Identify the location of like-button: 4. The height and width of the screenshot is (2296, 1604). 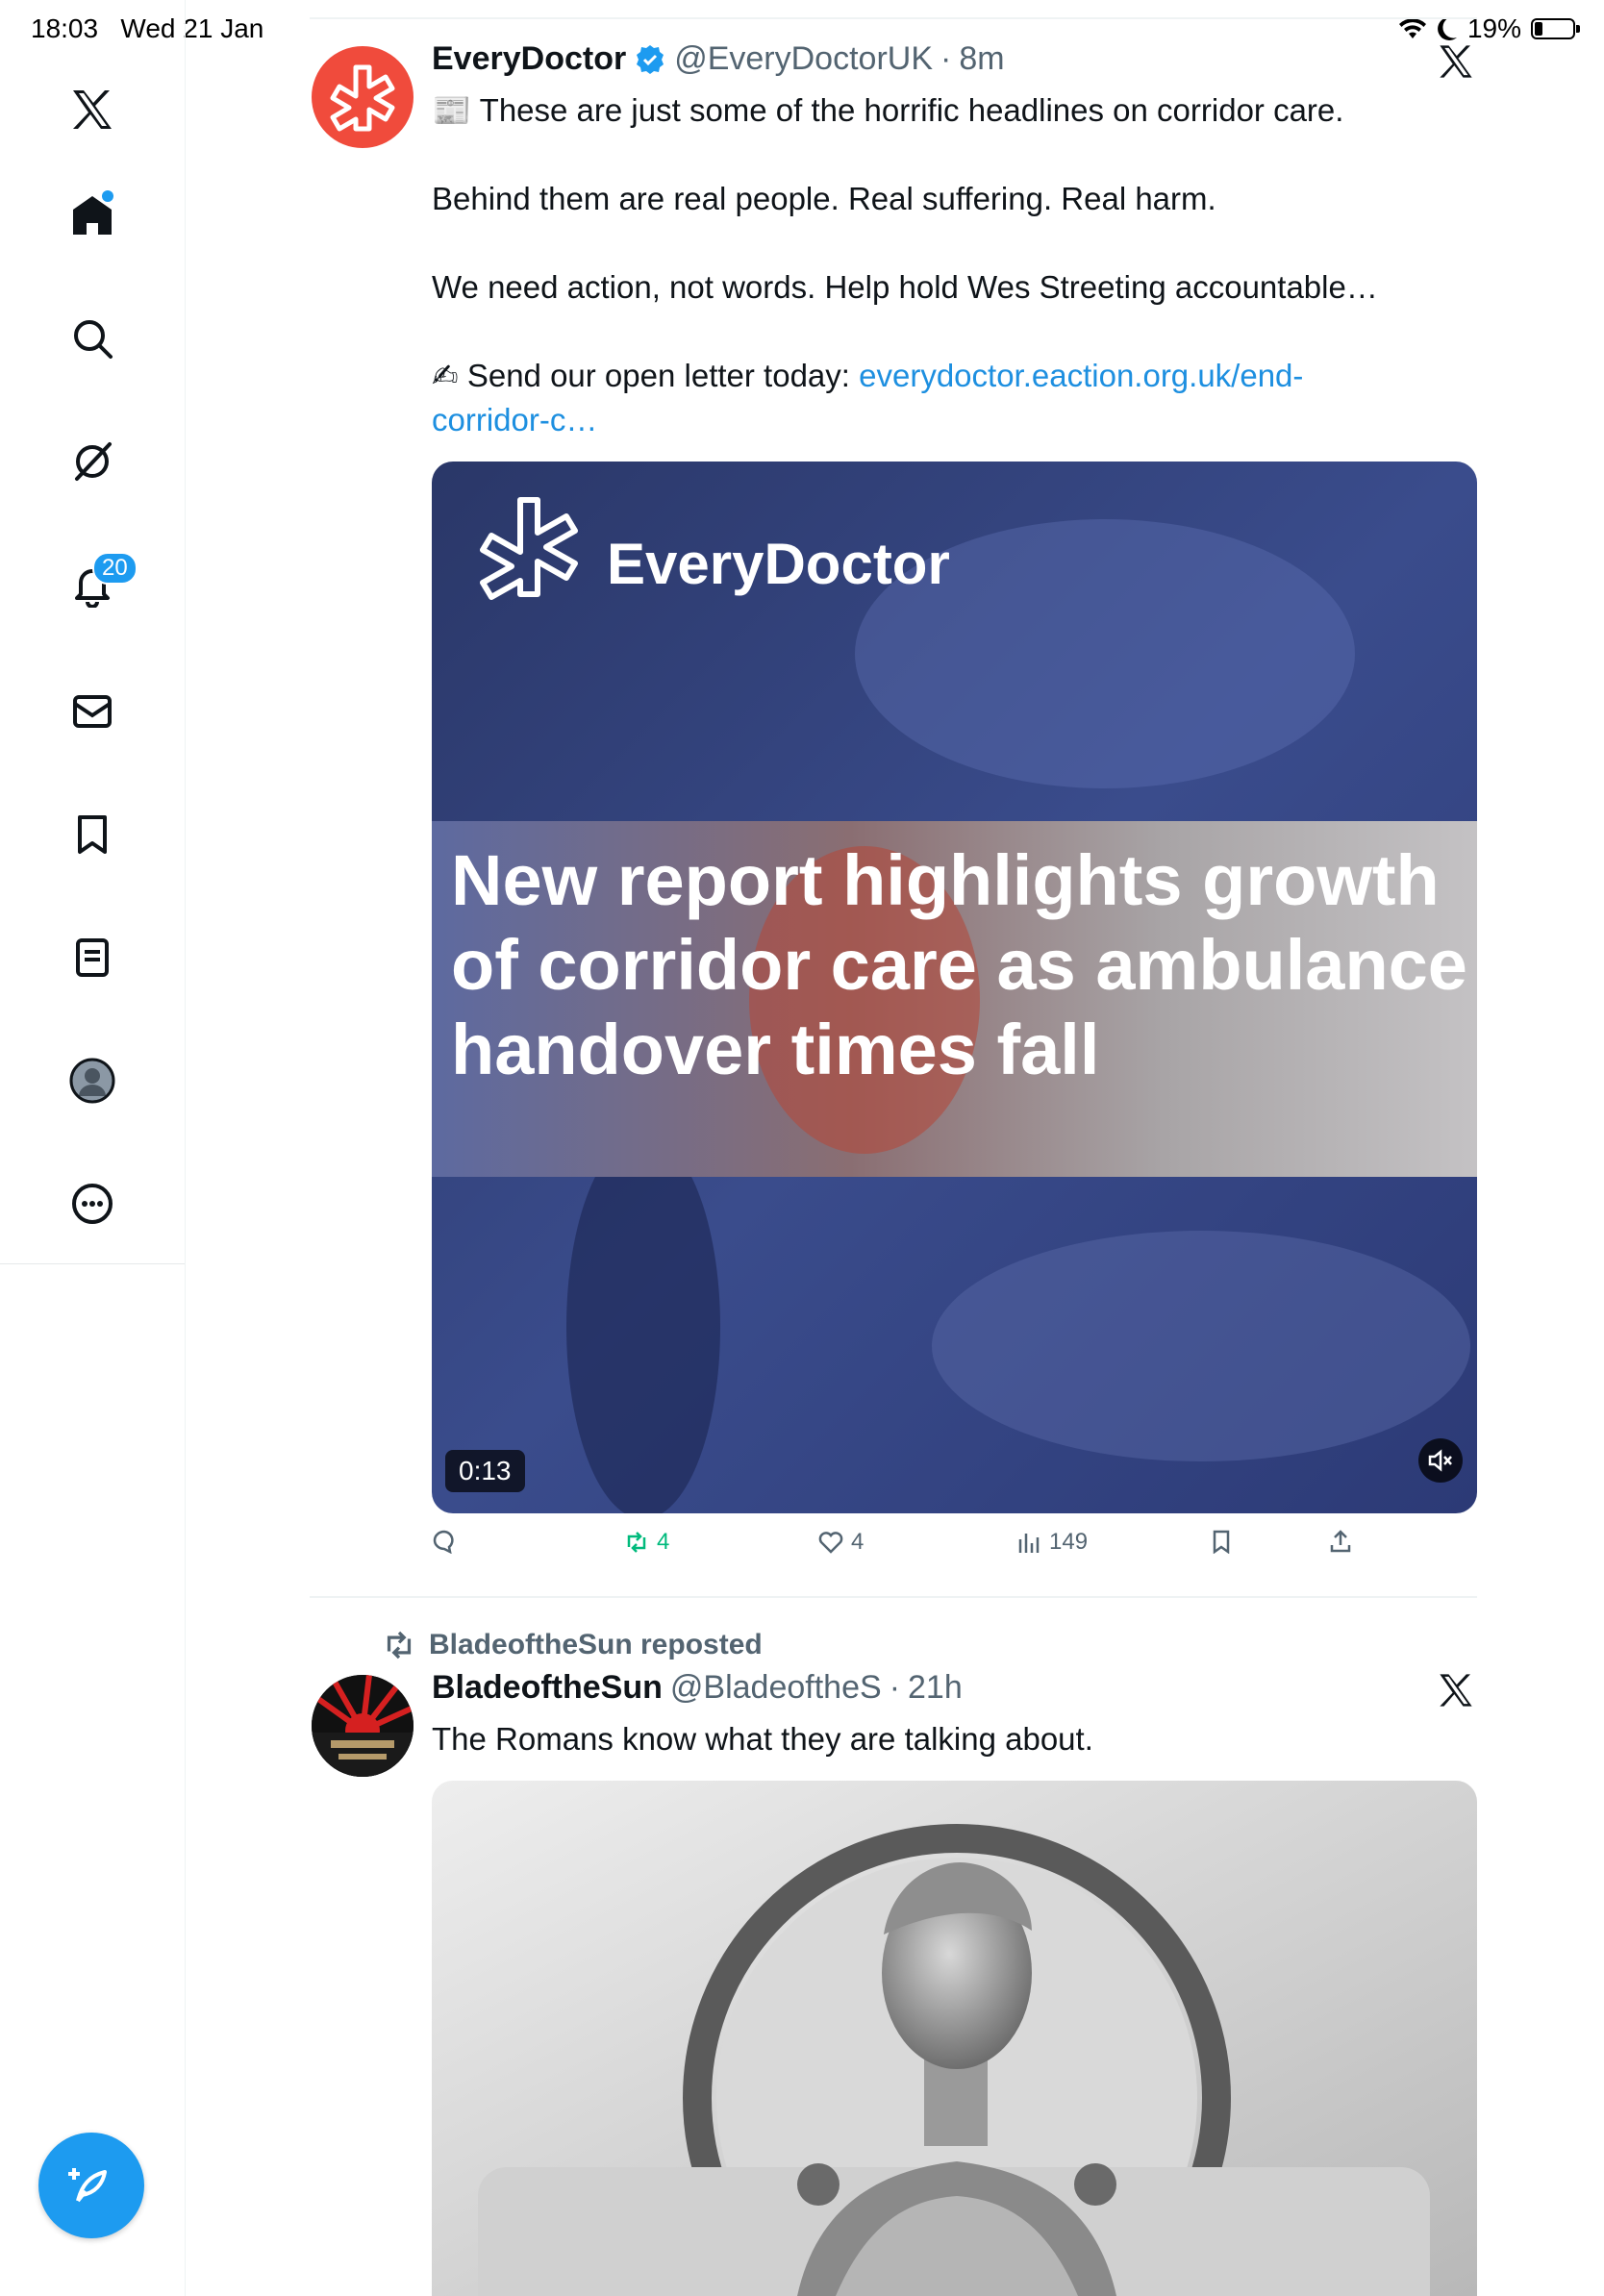
(841, 1542).